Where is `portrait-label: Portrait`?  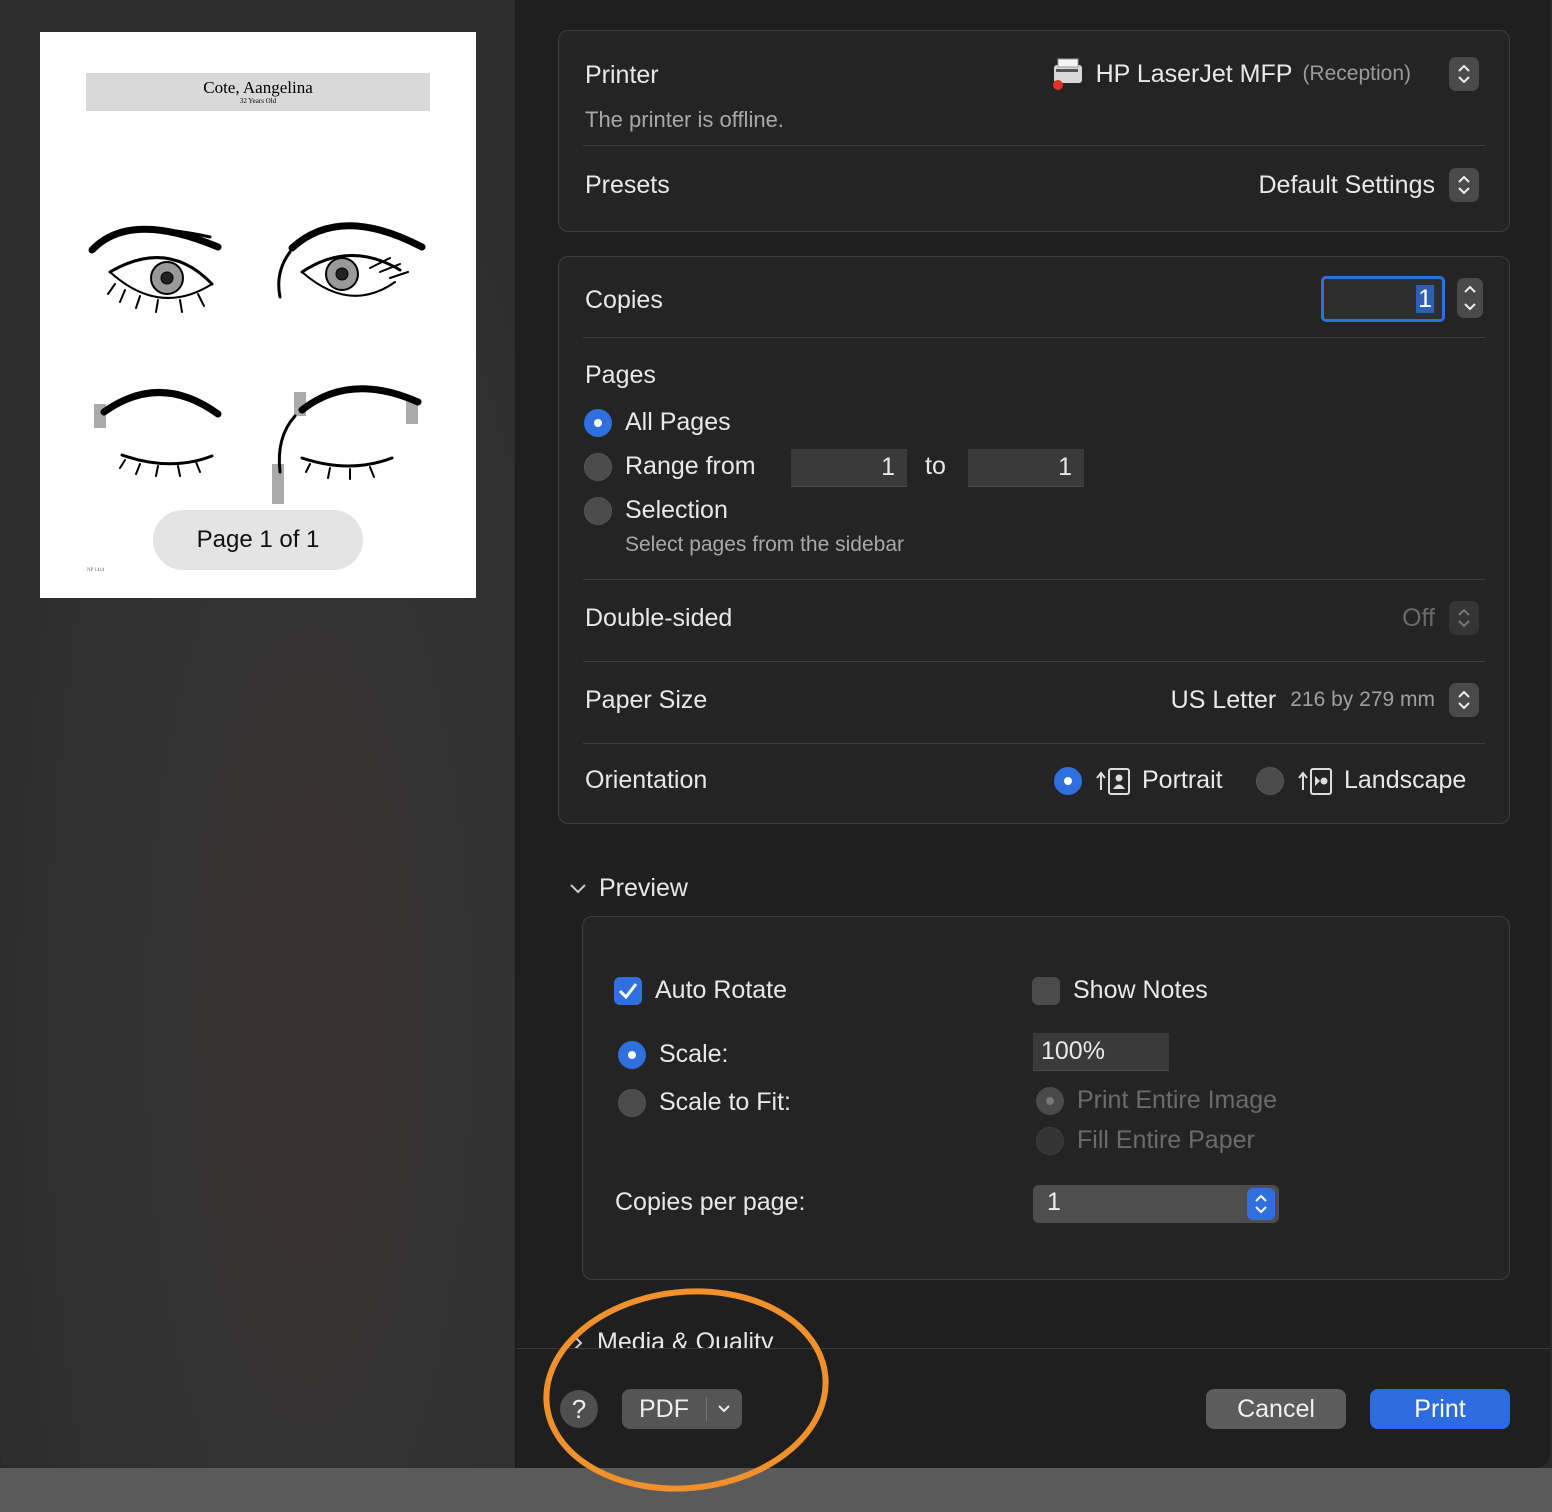
portrait-label: Portrait is located at coordinates (1182, 780).